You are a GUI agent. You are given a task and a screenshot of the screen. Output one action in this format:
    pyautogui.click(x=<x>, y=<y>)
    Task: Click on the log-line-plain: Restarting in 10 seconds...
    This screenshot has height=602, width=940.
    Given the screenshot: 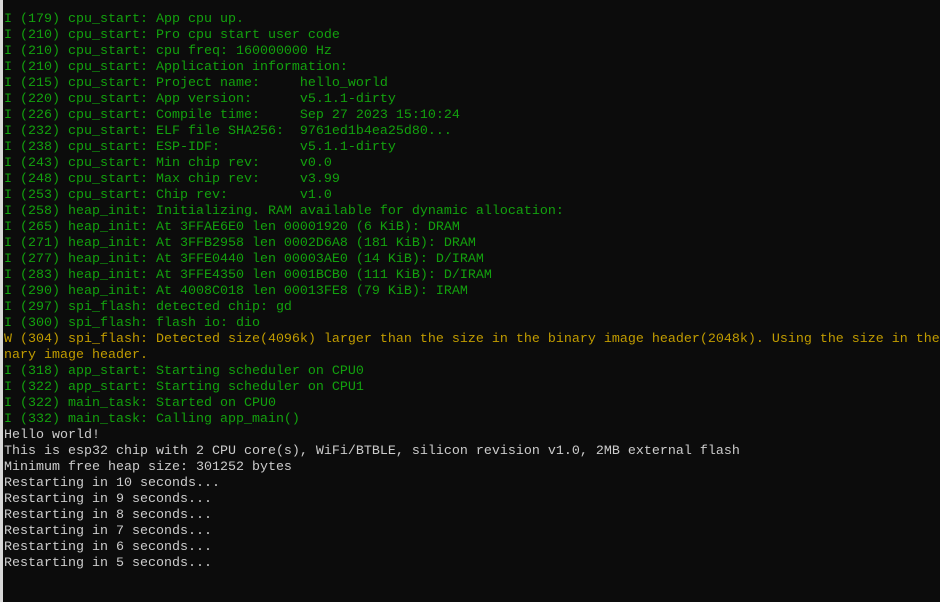 What is the action you would take?
    pyautogui.click(x=112, y=483)
    